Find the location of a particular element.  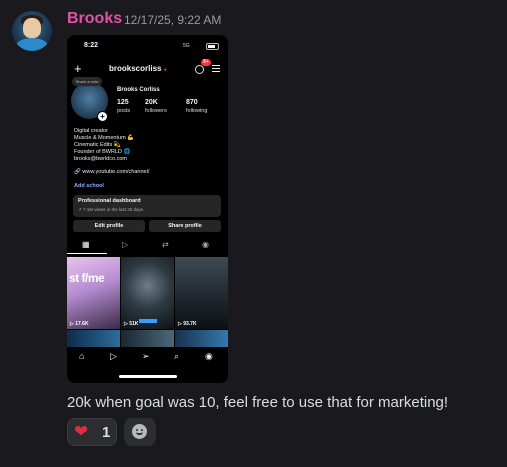

stat-followers-label: followers is located at coordinates (156, 111).